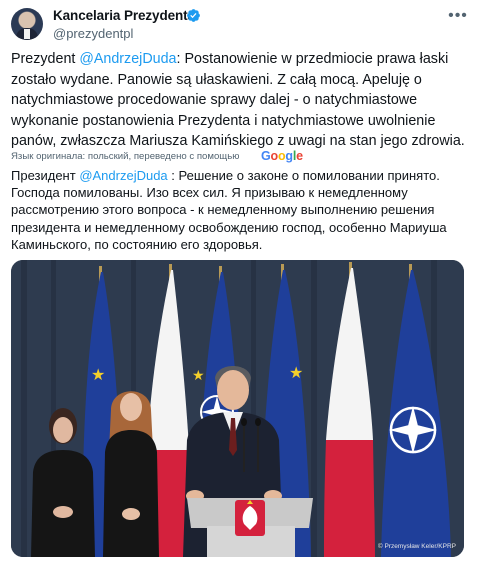  I want to click on avatar-shirt, so click(27, 34).